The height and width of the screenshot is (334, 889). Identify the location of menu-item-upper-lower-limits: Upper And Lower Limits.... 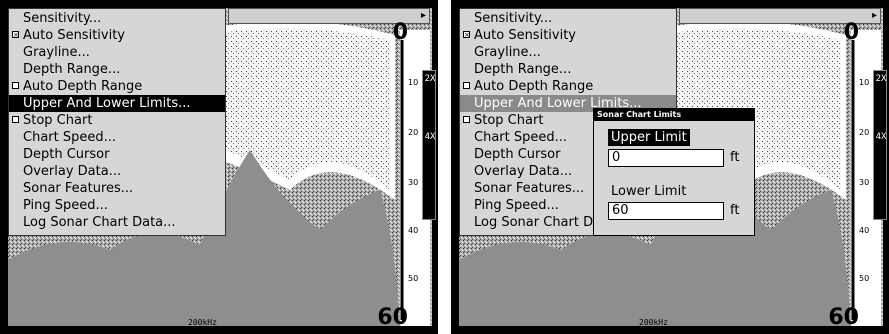
(117, 103).